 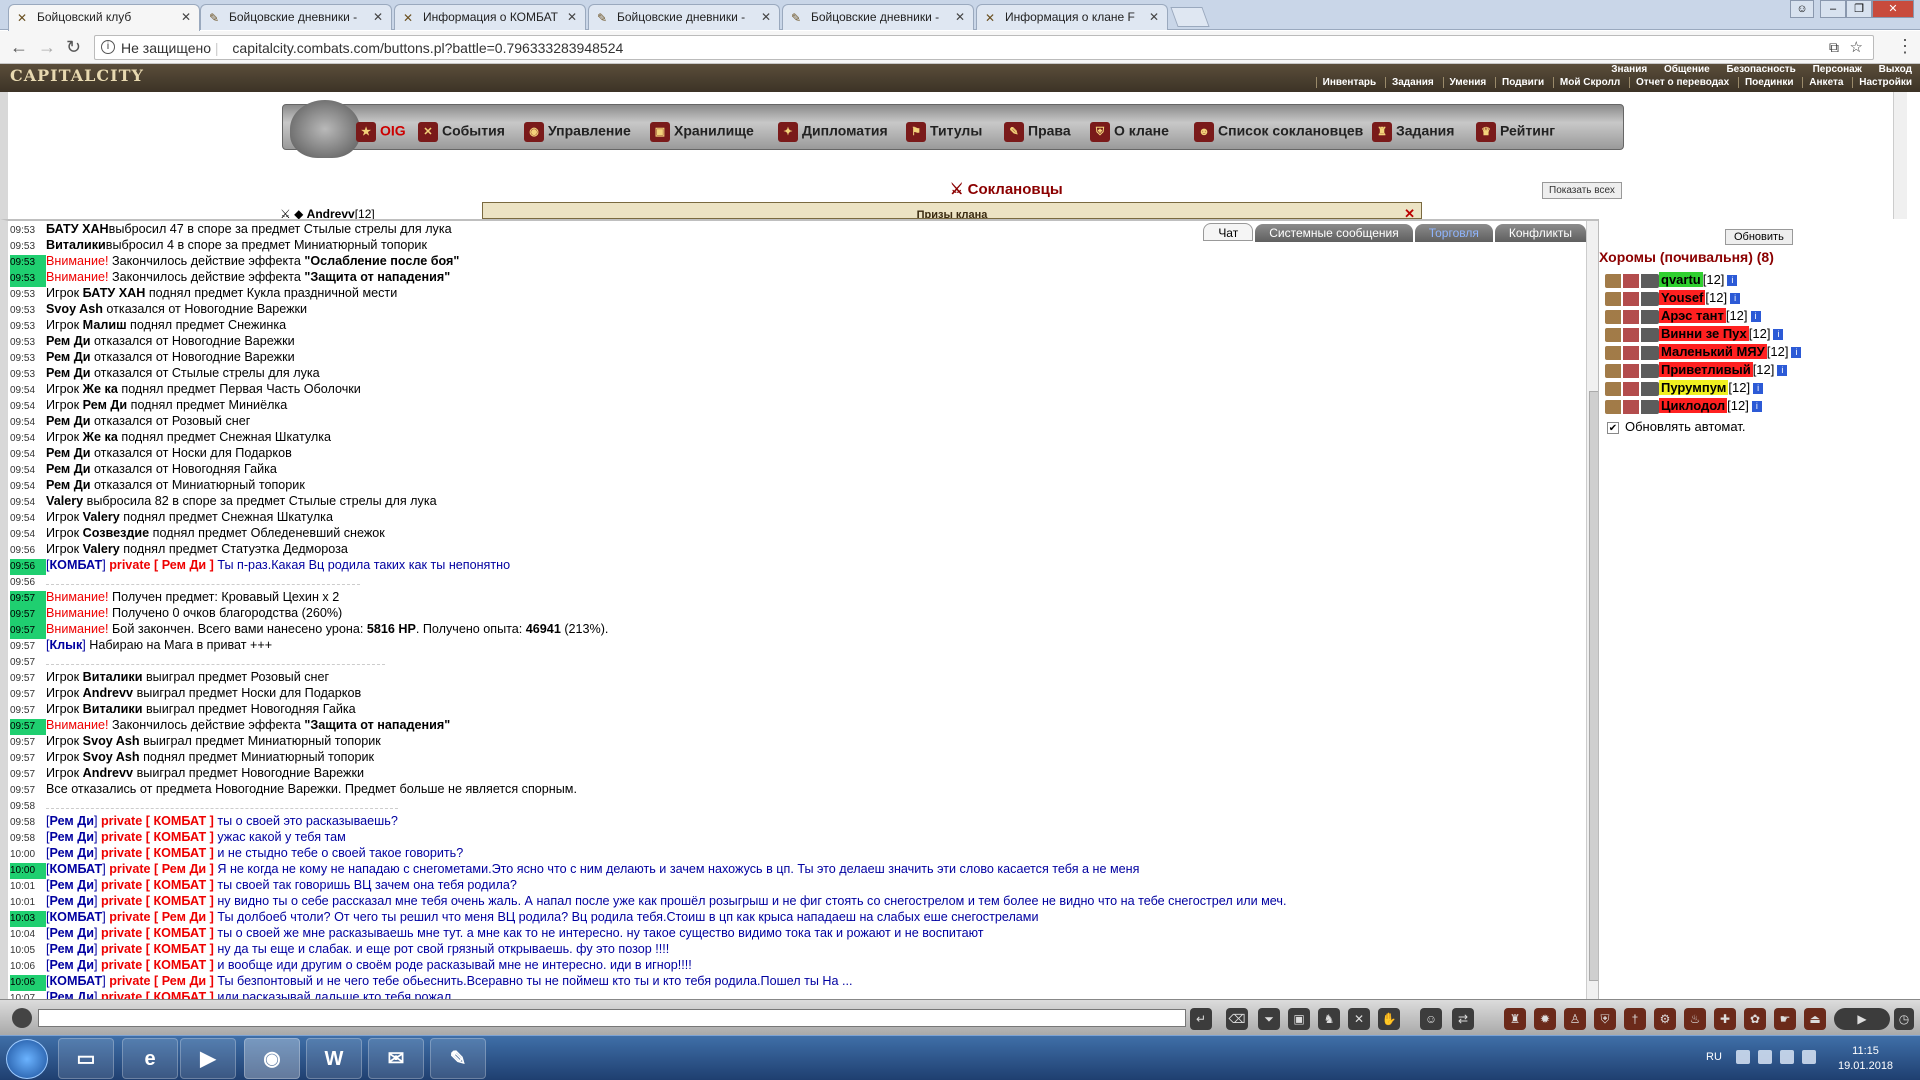 What do you see at coordinates (1613, 427) in the screenshot?
I see `checkbox: ✔` at bounding box center [1613, 427].